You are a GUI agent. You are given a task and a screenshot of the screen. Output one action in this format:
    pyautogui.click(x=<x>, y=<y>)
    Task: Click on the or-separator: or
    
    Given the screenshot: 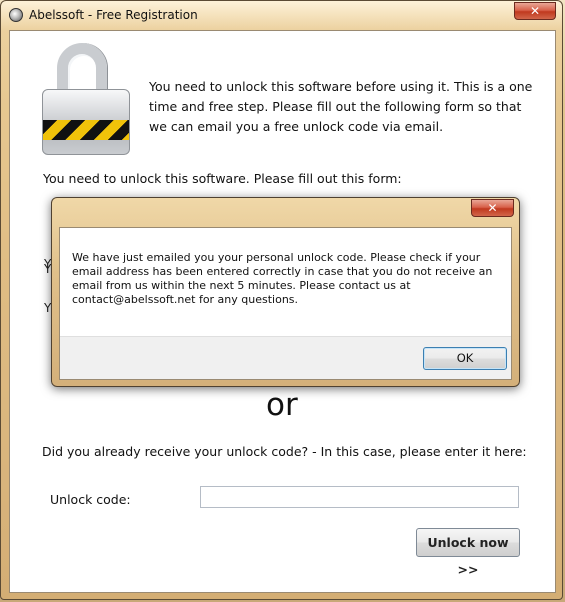 What is the action you would take?
    pyautogui.click(x=282, y=405)
    